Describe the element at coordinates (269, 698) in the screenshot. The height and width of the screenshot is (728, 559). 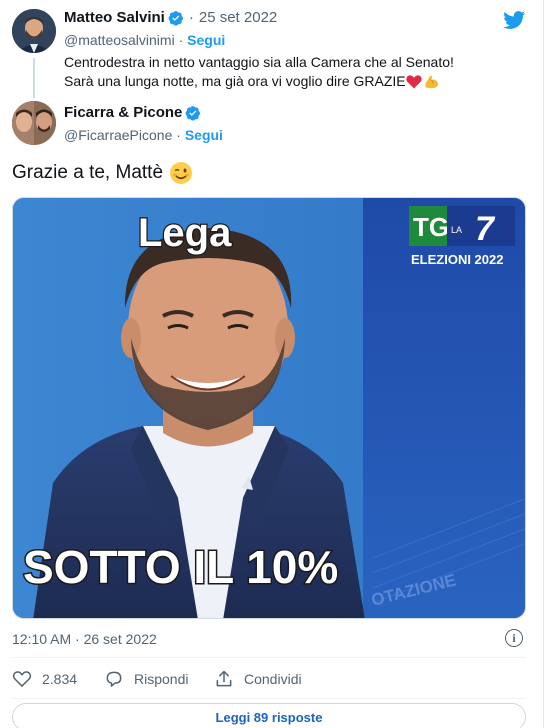
I see `divider-bottom` at that location.